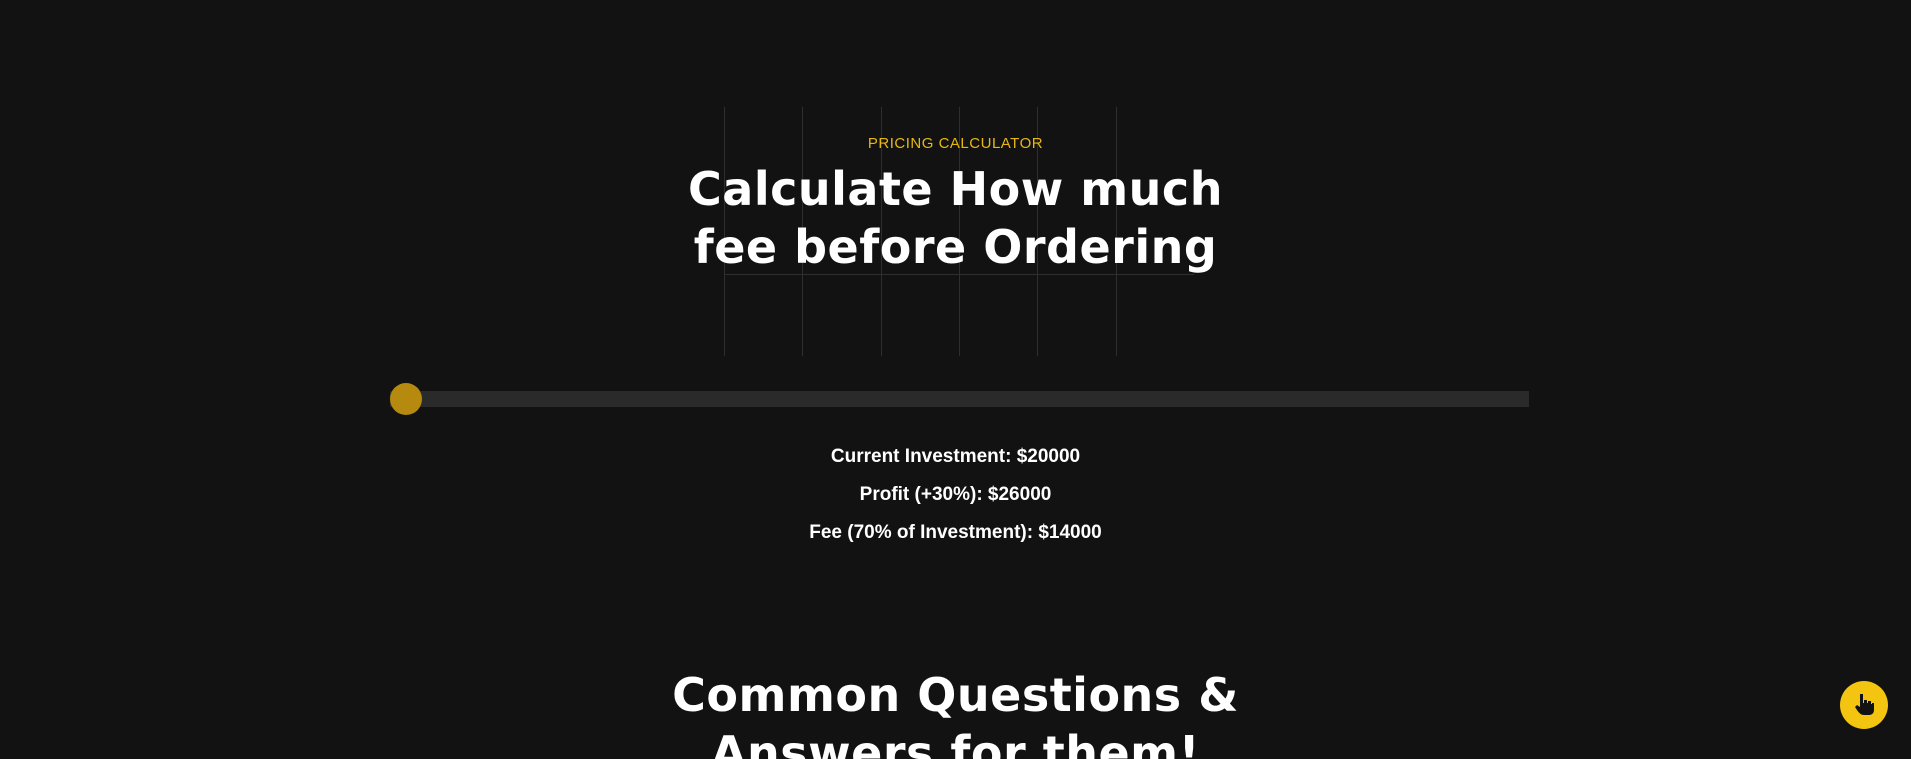  I want to click on hand-pointer-icon, so click(1864, 705).